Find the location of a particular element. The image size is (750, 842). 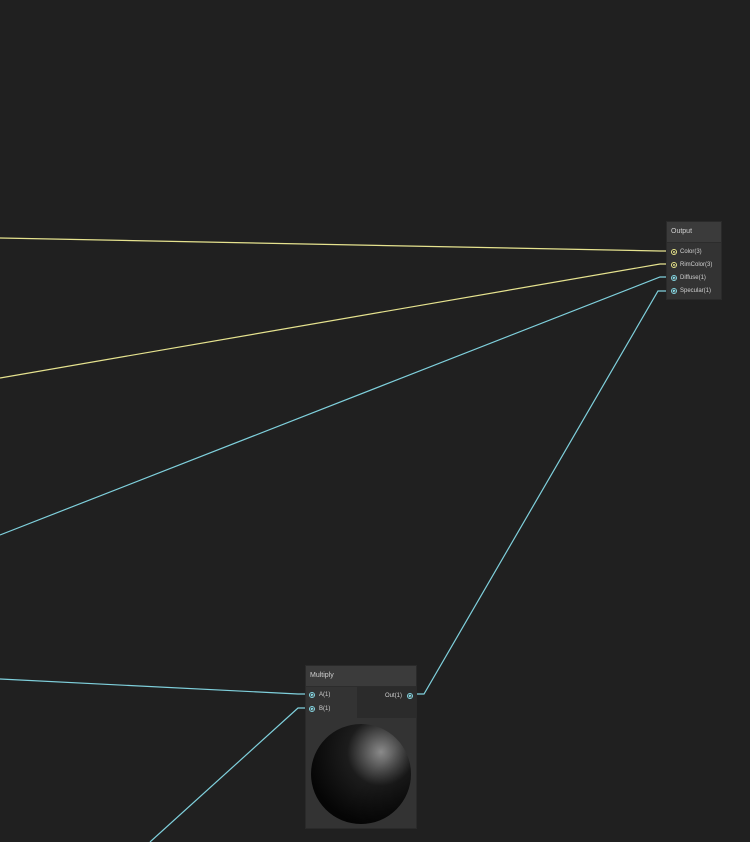

wire-to-multiply-b is located at coordinates (229, 774).